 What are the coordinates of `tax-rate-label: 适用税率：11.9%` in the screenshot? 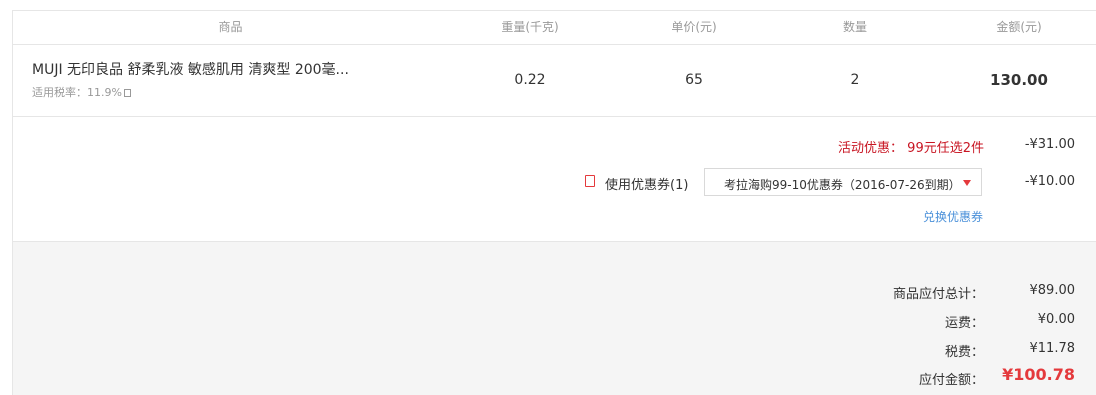 It's located at (77, 92).